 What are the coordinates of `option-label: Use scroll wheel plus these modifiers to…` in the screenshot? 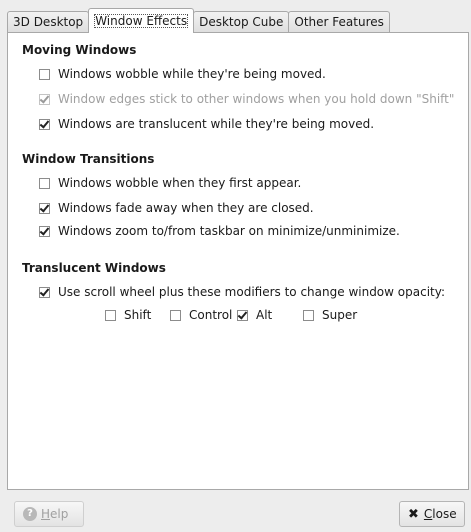 It's located at (251, 292).